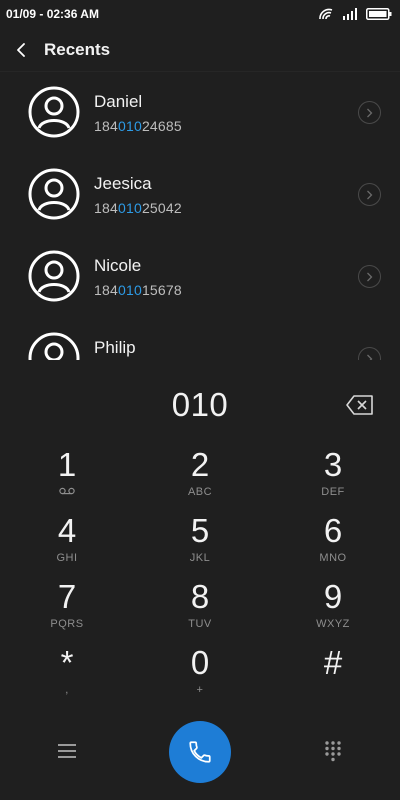 The width and height of the screenshot is (400, 800). I want to click on contact-number: 18401025042, so click(138, 208).